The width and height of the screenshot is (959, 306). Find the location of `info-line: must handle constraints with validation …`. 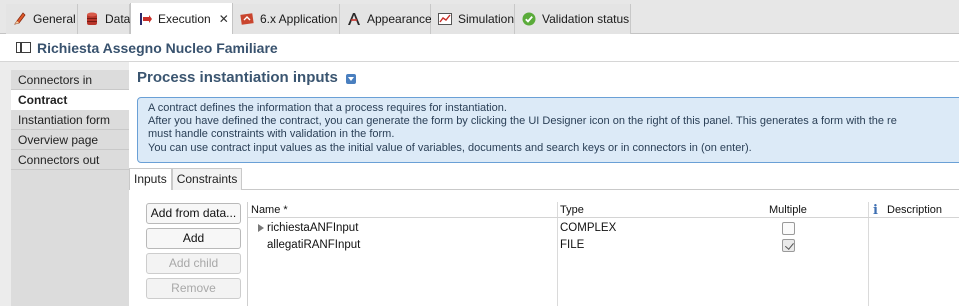

info-line: must handle constraints with validation … is located at coordinates (271, 134).